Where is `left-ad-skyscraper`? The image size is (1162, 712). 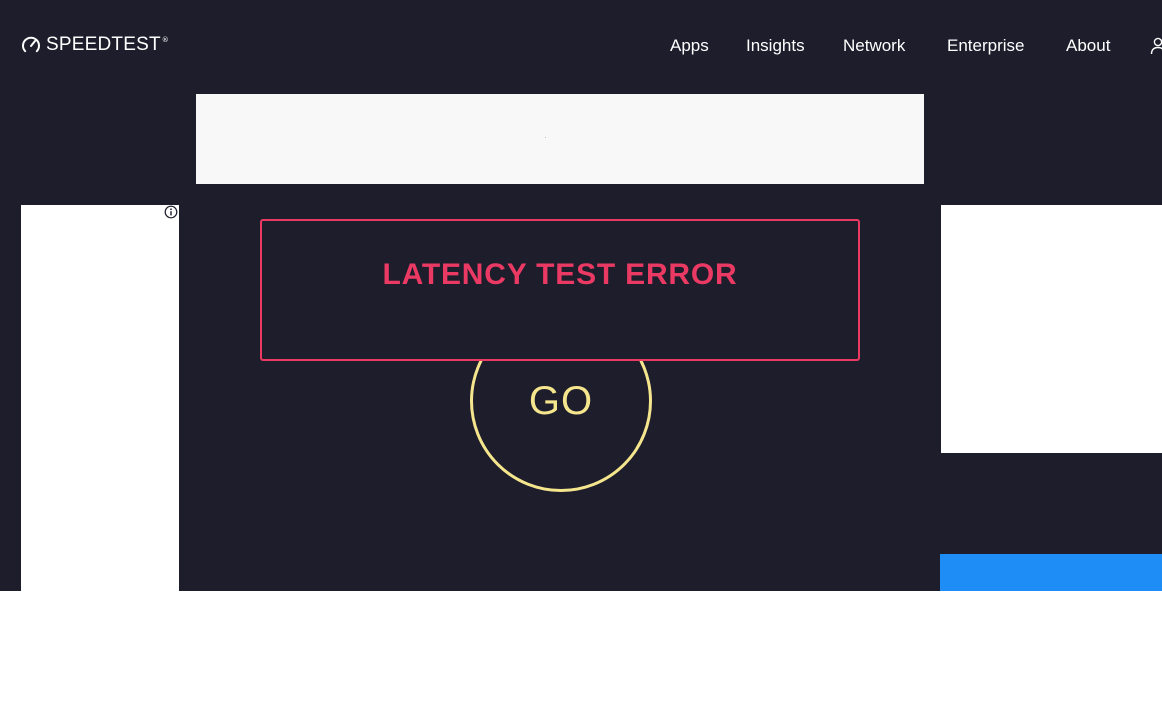 left-ad-skyscraper is located at coordinates (100, 398).